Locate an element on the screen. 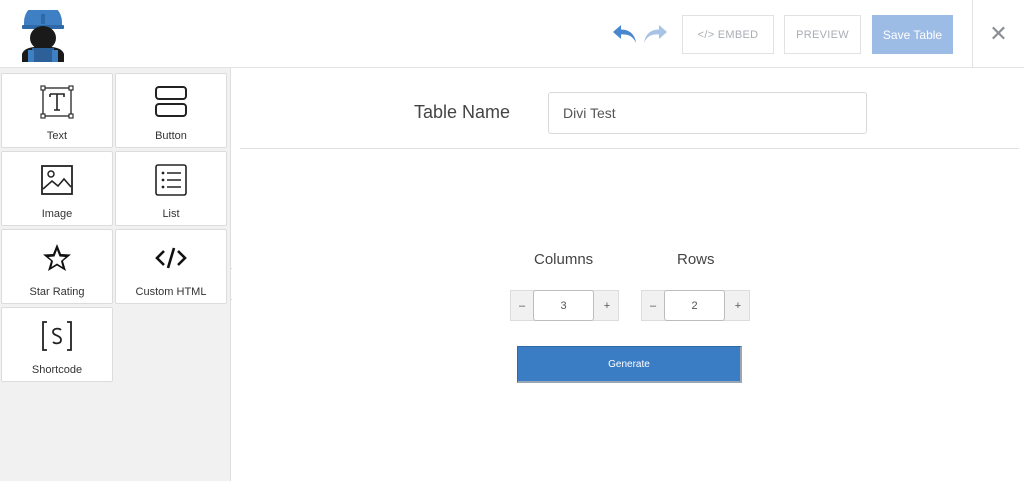 This screenshot has width=1024, height=481. element-tile-label: Image is located at coordinates (57, 214).